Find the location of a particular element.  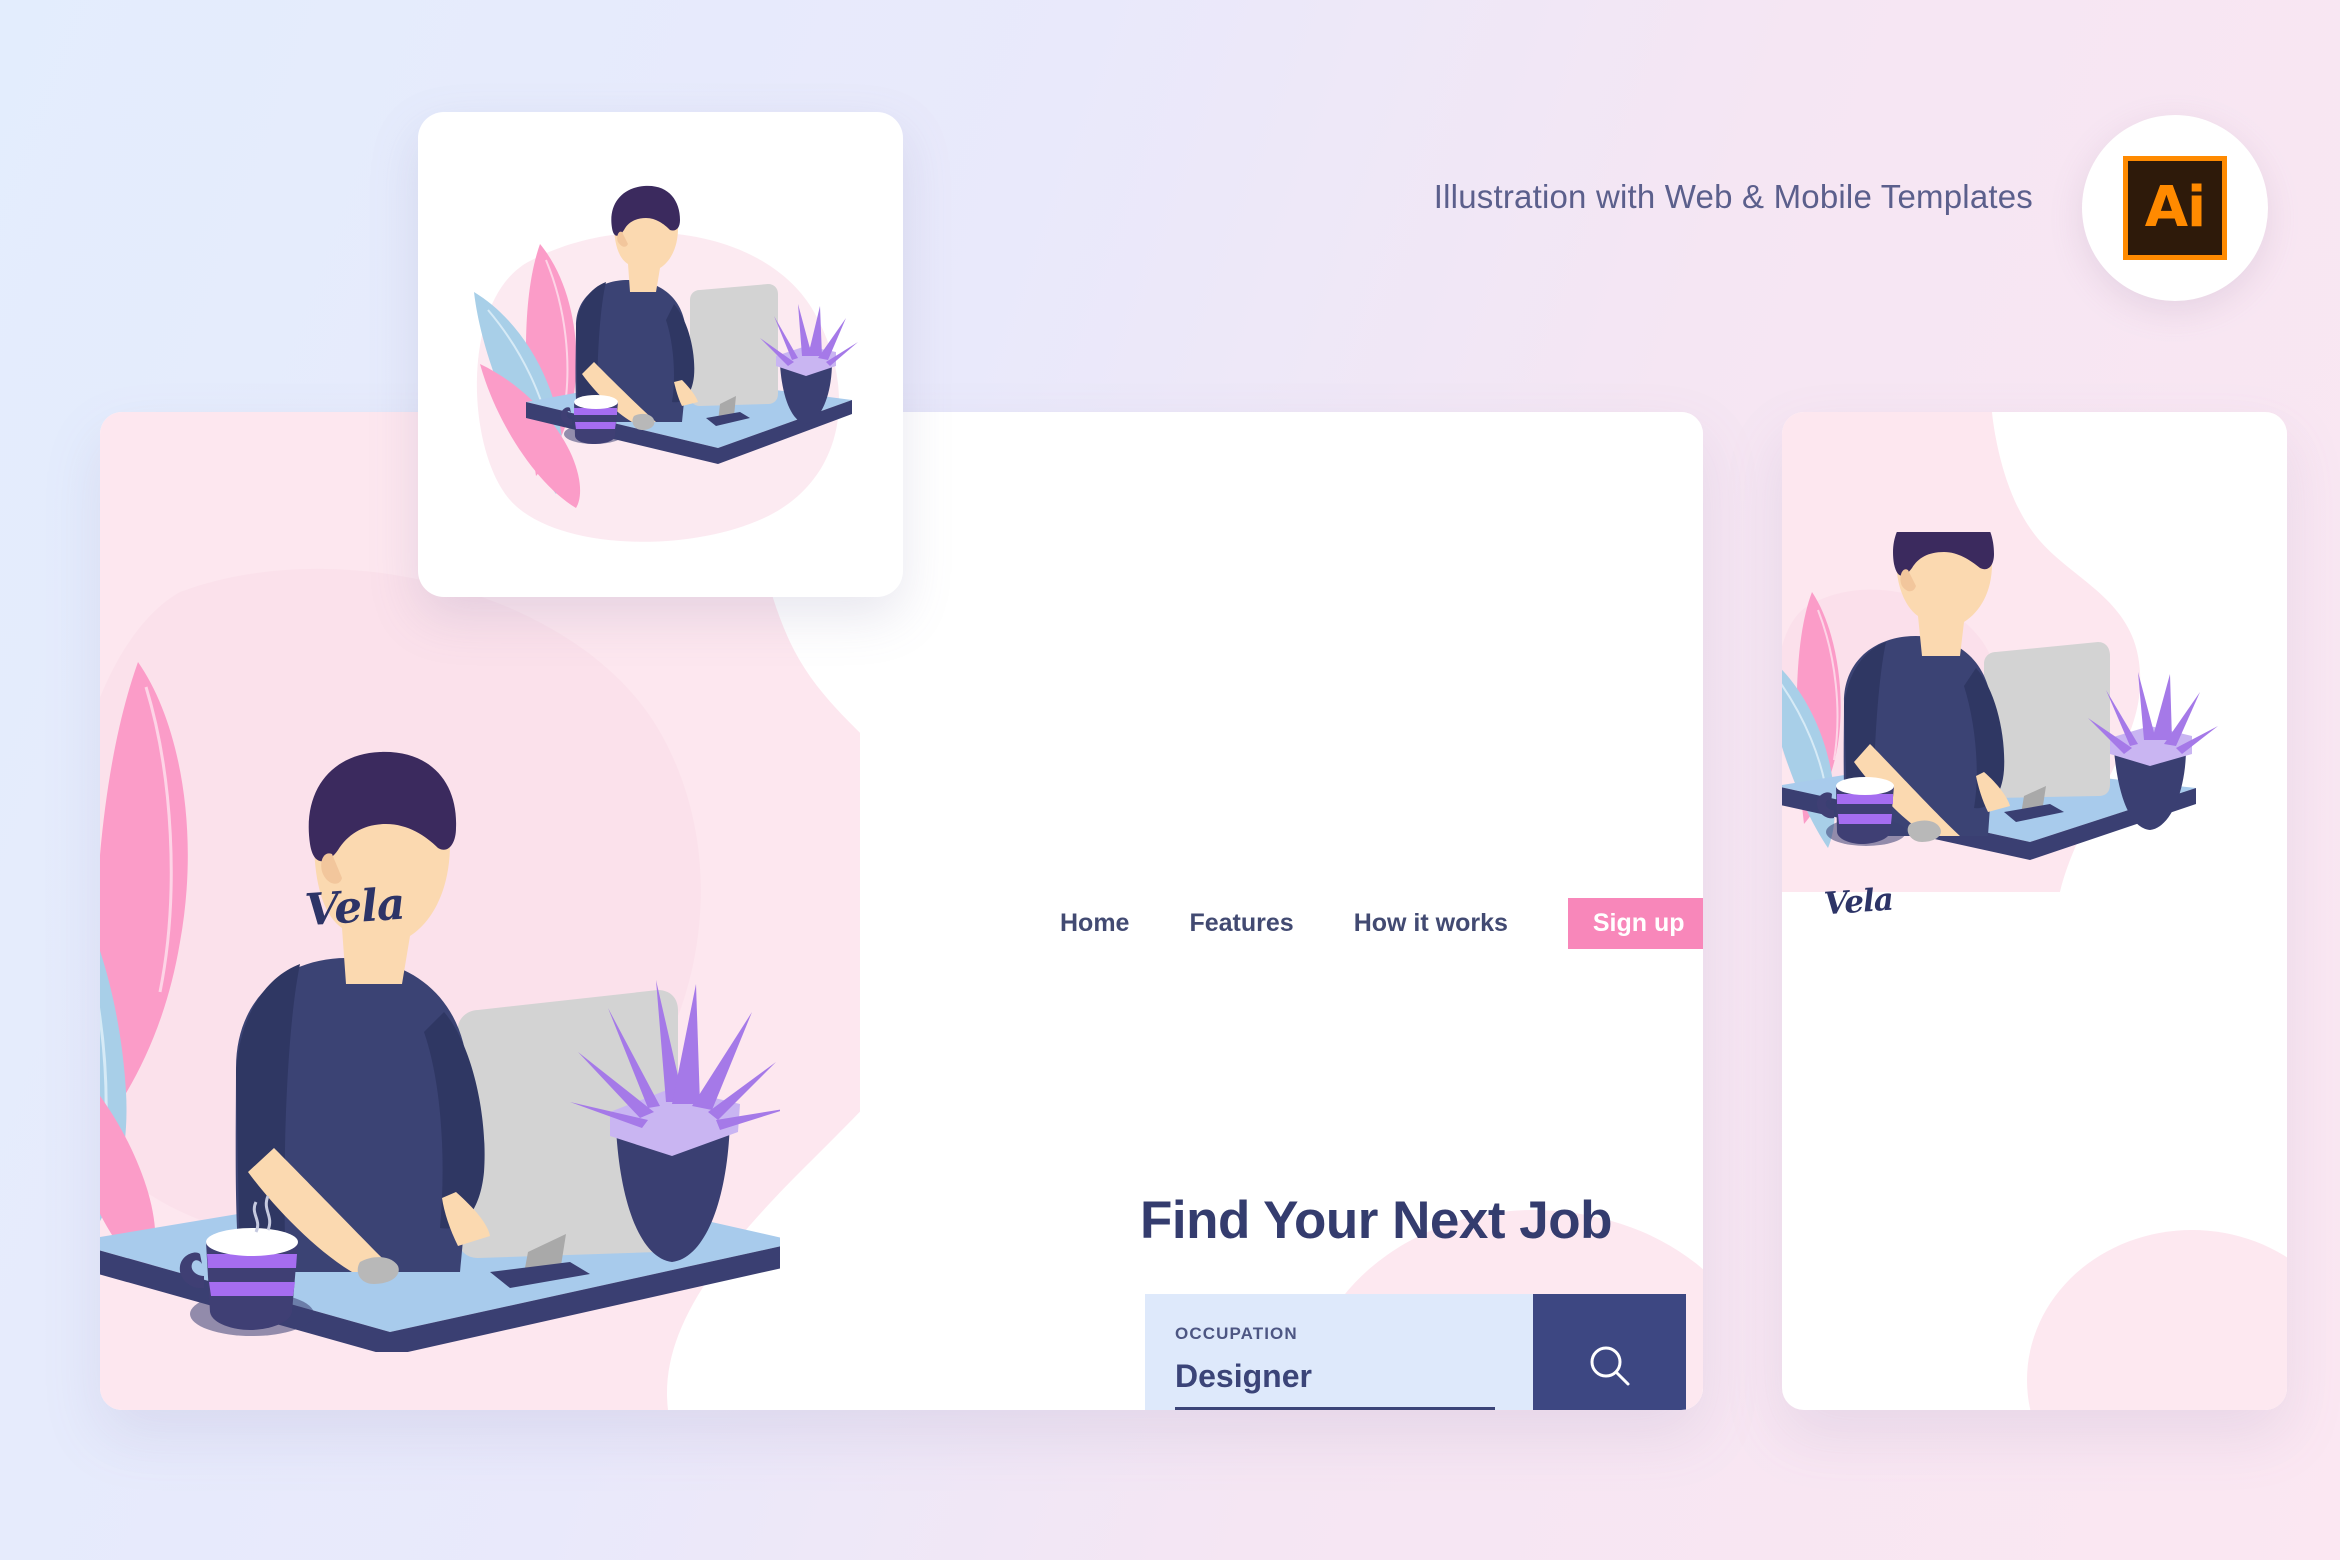

field-underline is located at coordinates (1335, 1408).